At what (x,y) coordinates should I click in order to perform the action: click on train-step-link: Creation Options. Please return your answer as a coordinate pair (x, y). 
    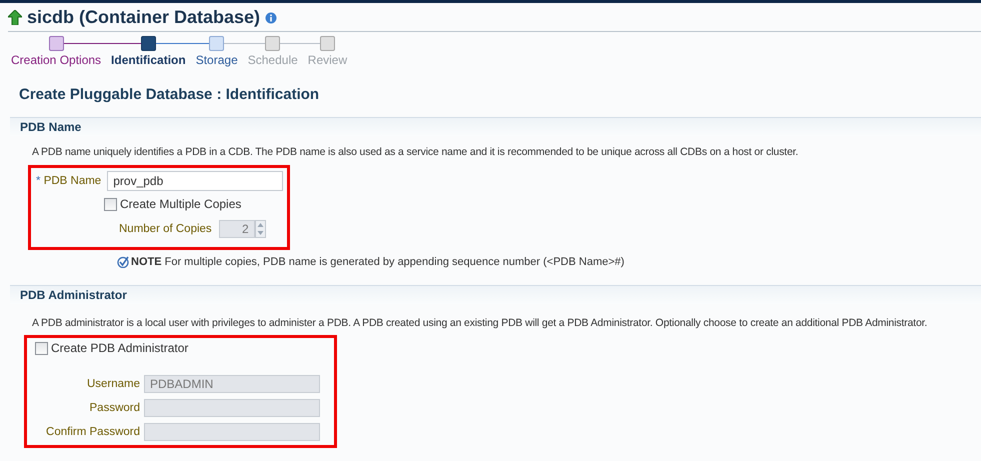
    Looking at the image, I should click on (56, 58).